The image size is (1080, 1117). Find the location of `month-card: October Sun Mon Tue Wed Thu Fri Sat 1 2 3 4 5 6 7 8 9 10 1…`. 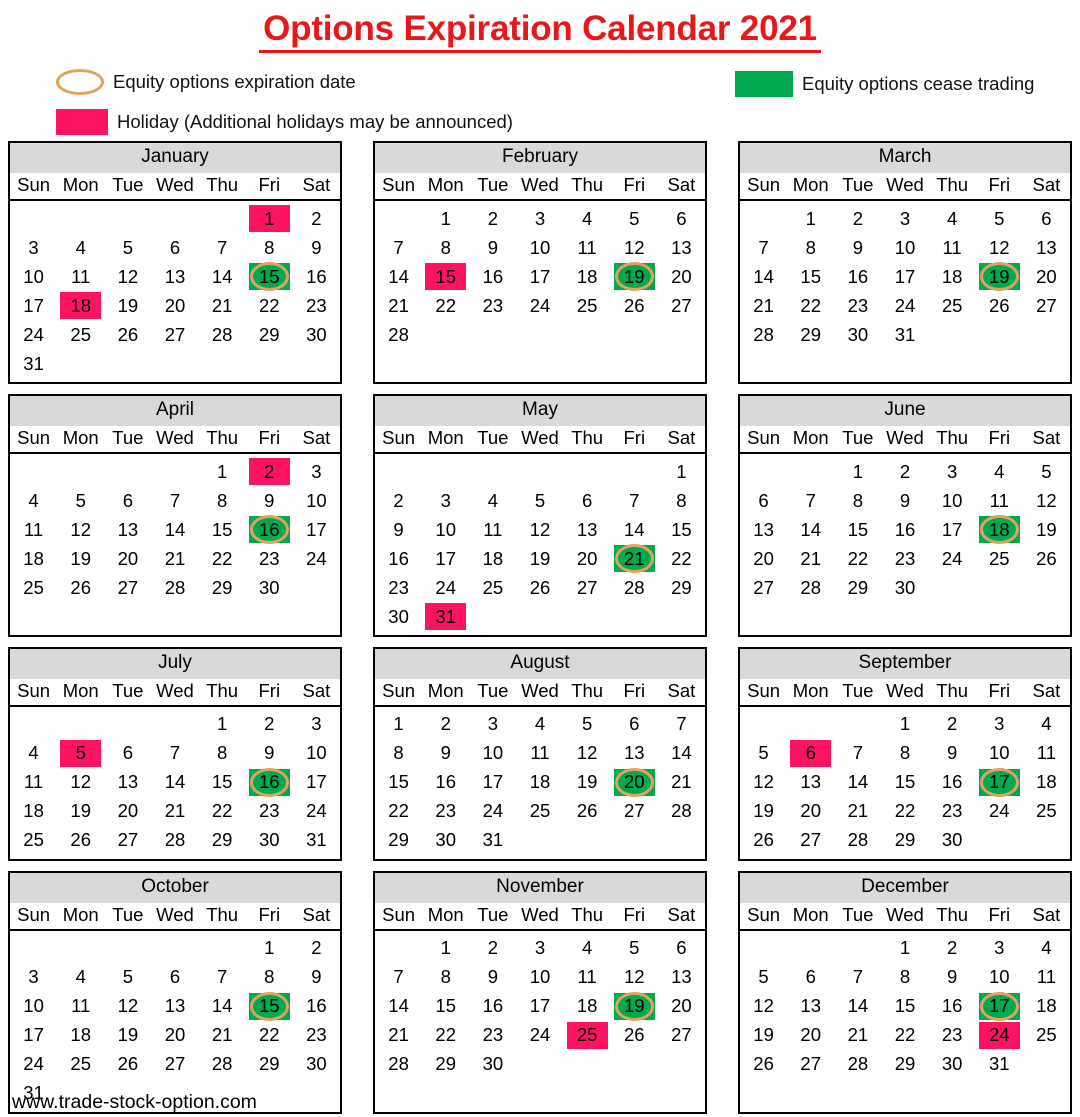

month-card: October Sun Mon Tue Wed Thu Fri Sat 1 2 3 4 5 6 7 8 9 10 1… is located at coordinates (175, 992).